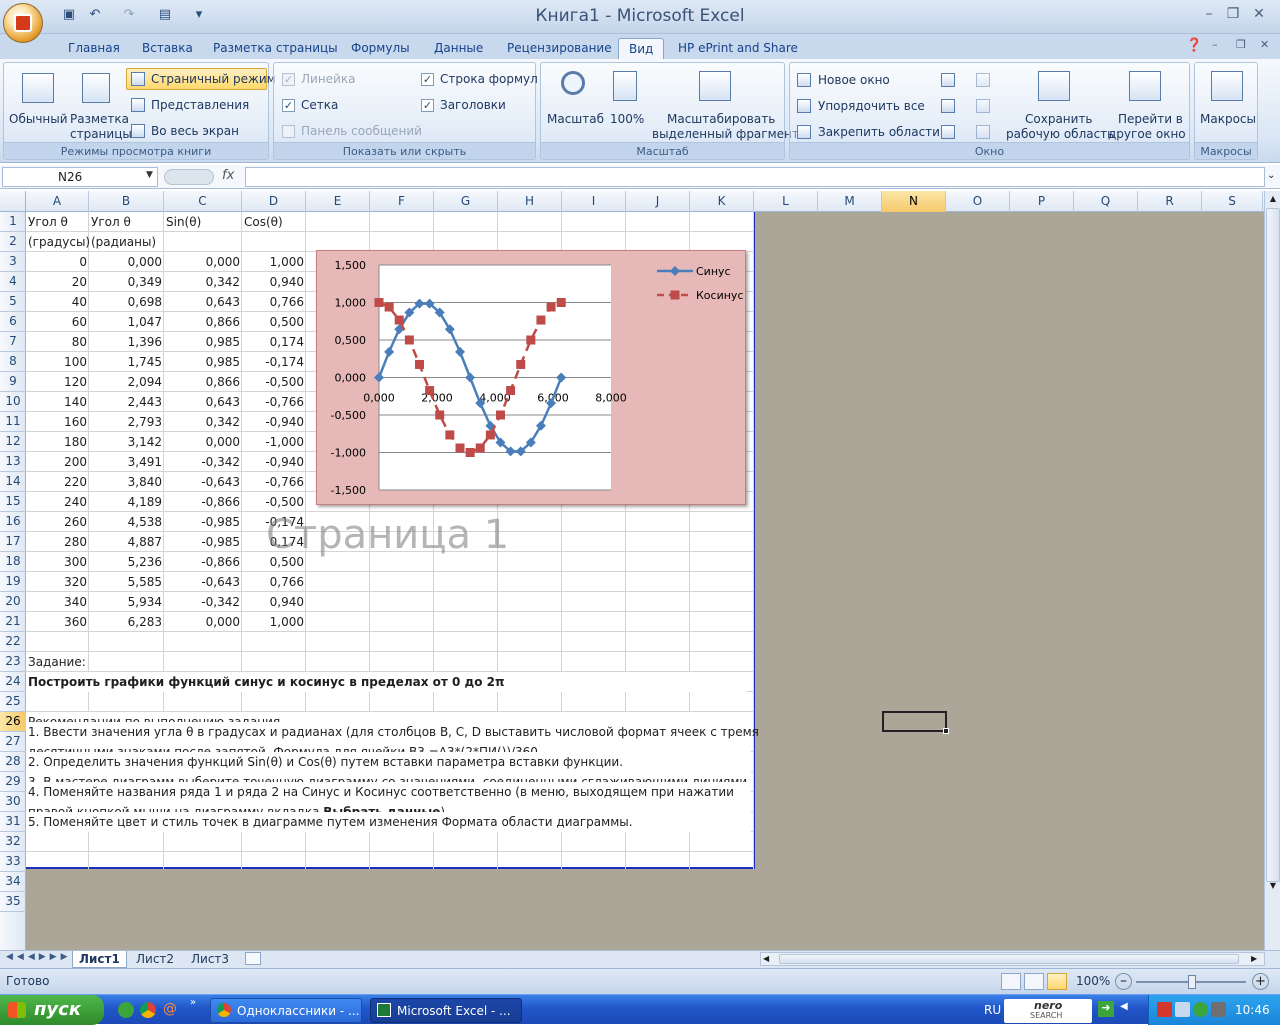 Image resolution: width=1280 pixels, height=1025 pixels. What do you see at coordinates (627, 119) in the screenshot?
I see `zoom-100-button: 100%` at bounding box center [627, 119].